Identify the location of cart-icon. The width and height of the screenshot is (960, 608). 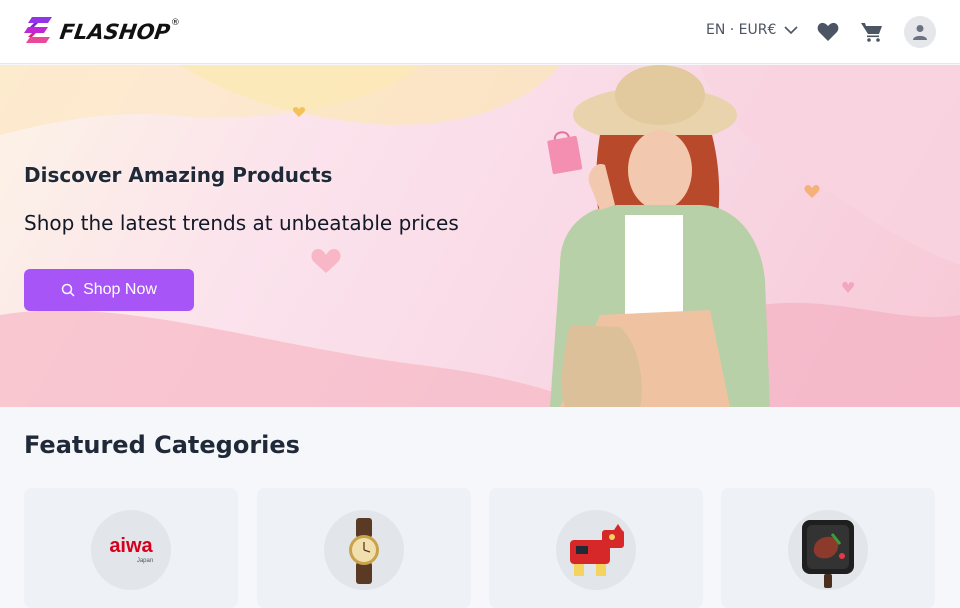
(871, 32).